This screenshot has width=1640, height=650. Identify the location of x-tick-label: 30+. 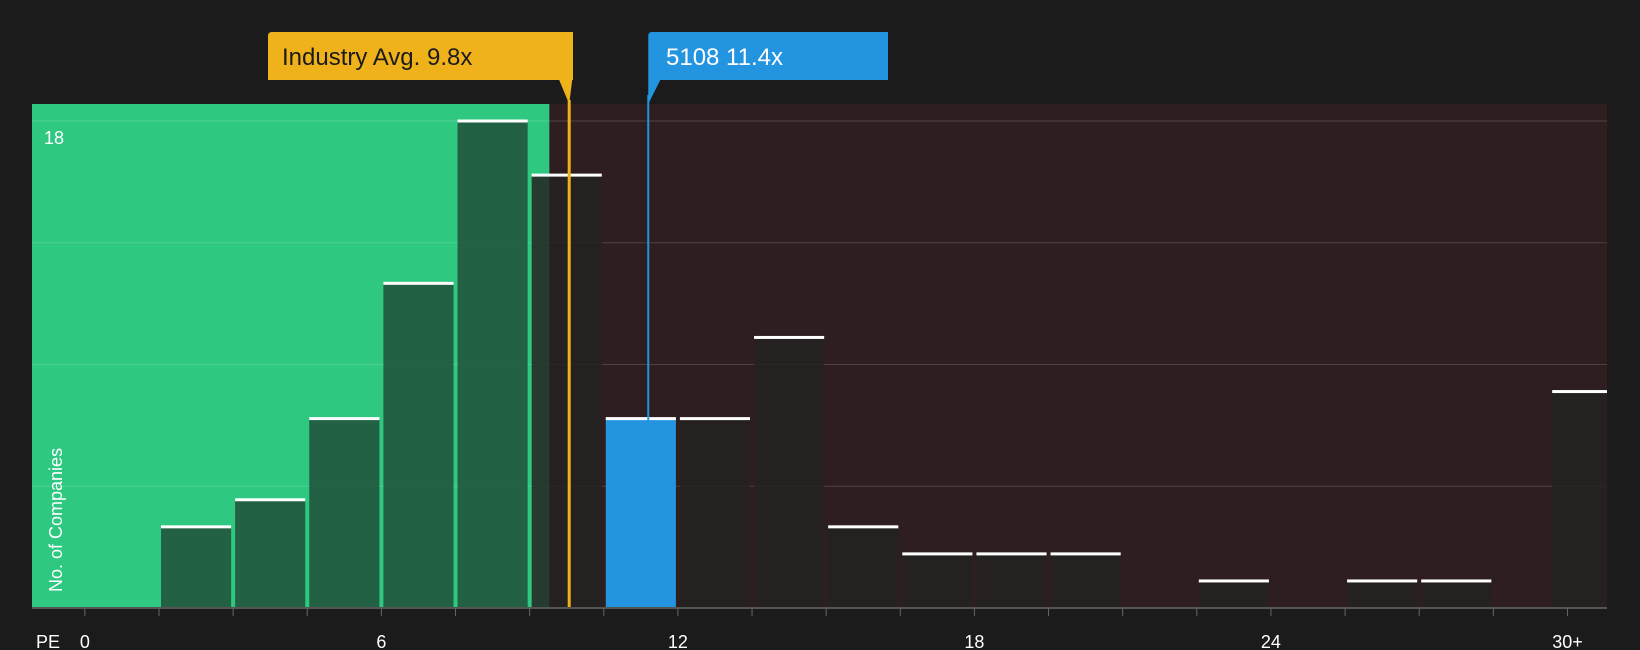
(1567, 641).